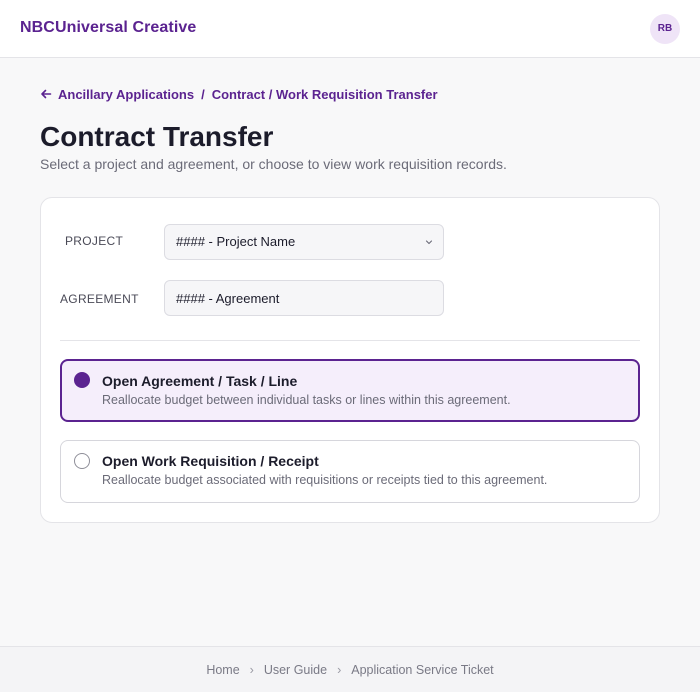  I want to click on breadcrumb-parent-link: Ancillary Applications, so click(126, 94).